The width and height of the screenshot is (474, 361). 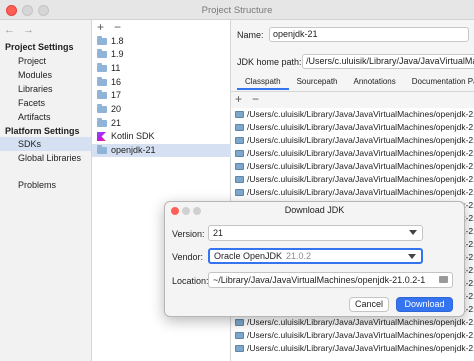 What do you see at coordinates (116, 82) in the screenshot?
I see `sdk-item-label: 16` at bounding box center [116, 82].